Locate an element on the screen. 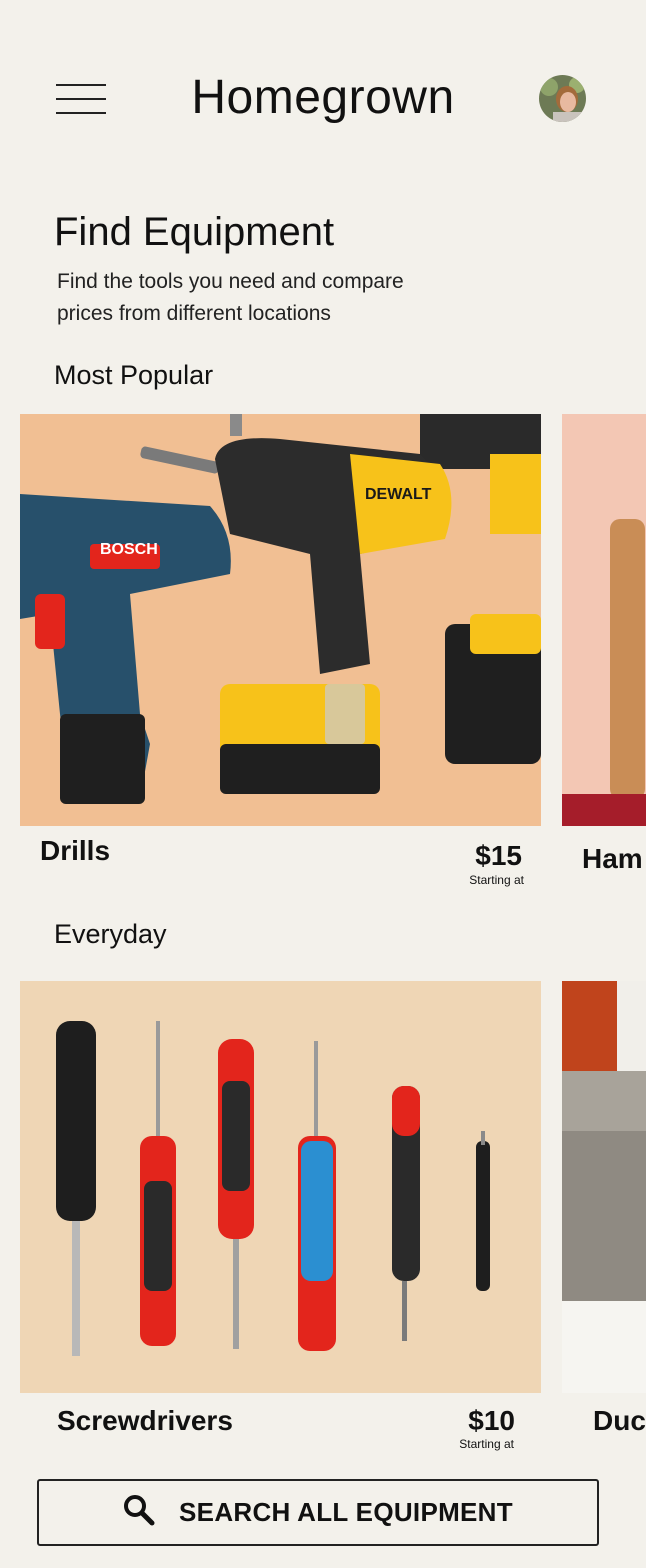 Image resolution: width=646 pixels, height=1568 pixels. hammer-photo is located at coordinates (604, 620).